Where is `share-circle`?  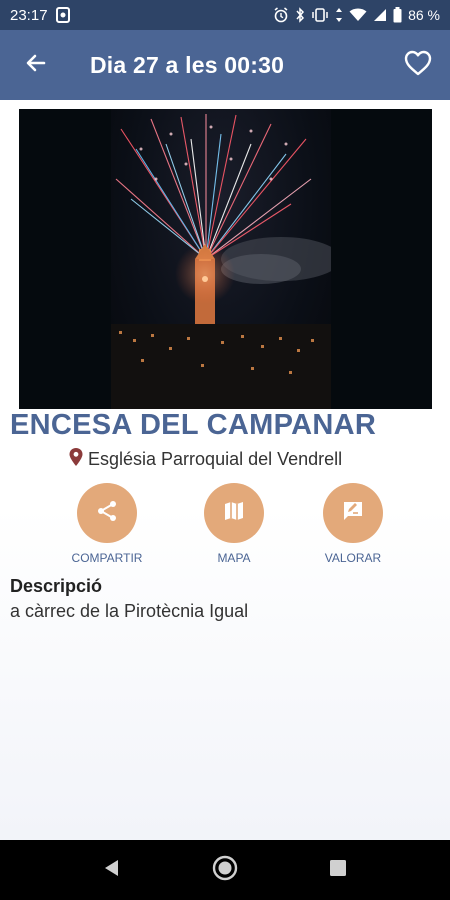
share-circle is located at coordinates (107, 513).